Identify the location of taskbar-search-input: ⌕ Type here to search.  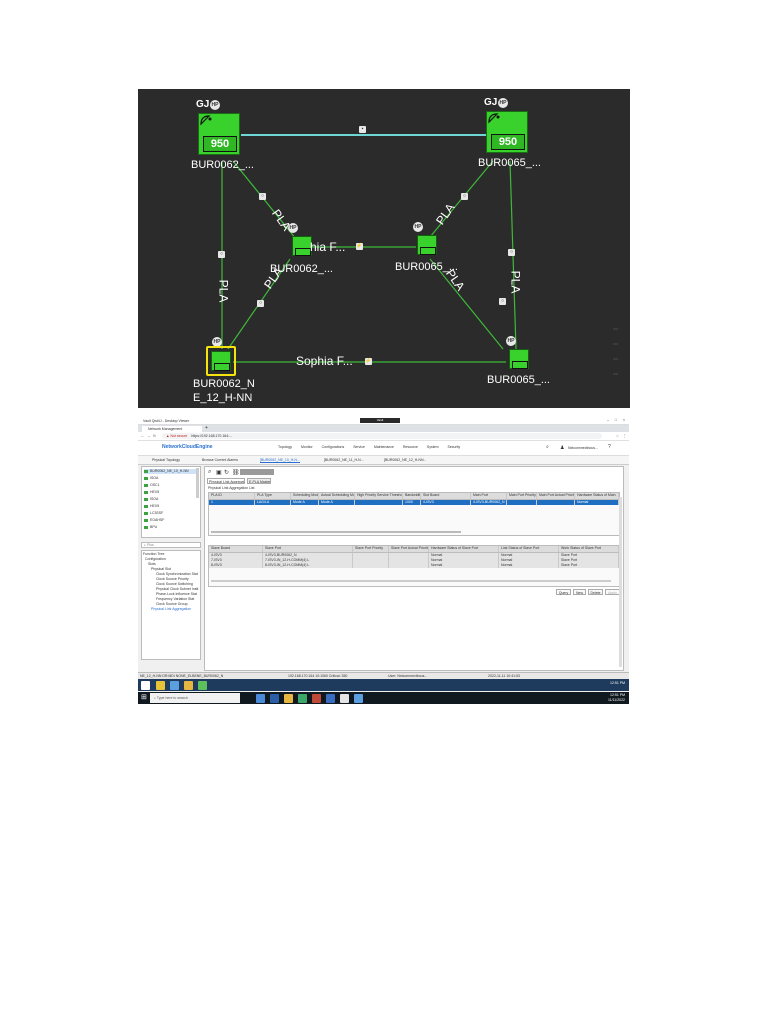
(195, 698).